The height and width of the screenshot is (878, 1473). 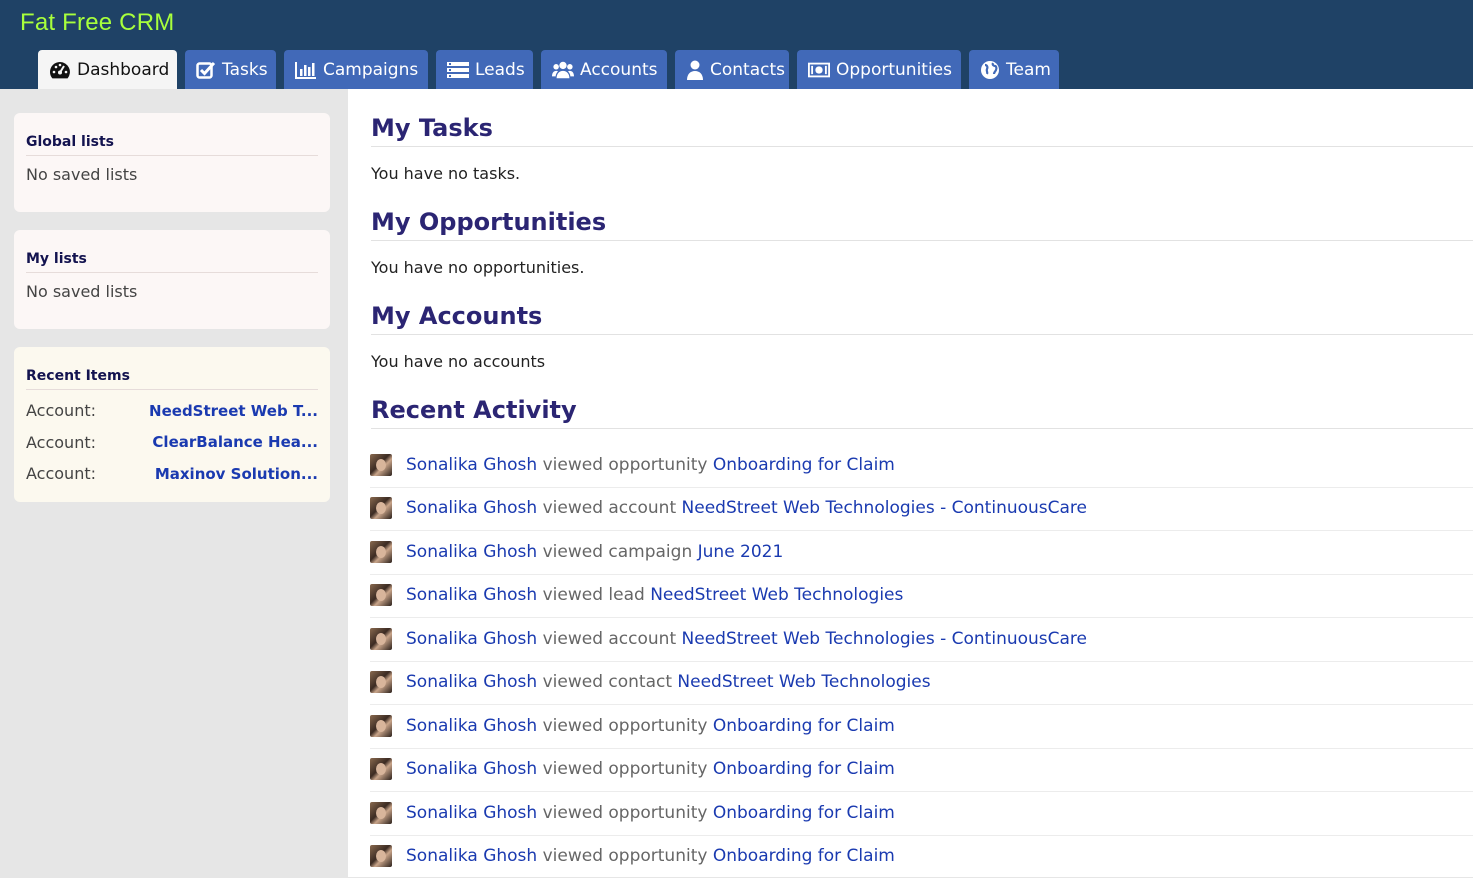 What do you see at coordinates (123, 70) in the screenshot?
I see `tab-label: Dashboard` at bounding box center [123, 70].